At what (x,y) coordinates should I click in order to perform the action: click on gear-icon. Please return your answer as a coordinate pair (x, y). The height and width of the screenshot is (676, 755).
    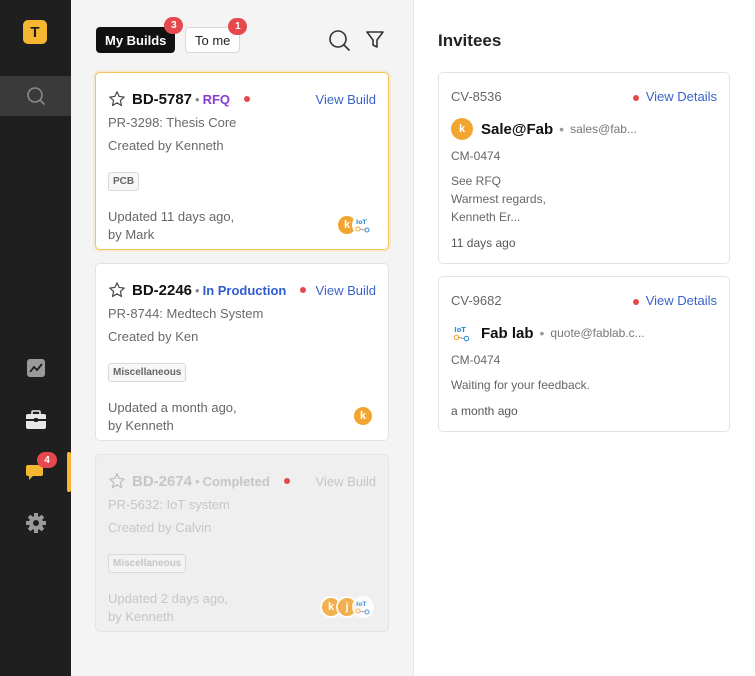
    Looking at the image, I should click on (35, 523).